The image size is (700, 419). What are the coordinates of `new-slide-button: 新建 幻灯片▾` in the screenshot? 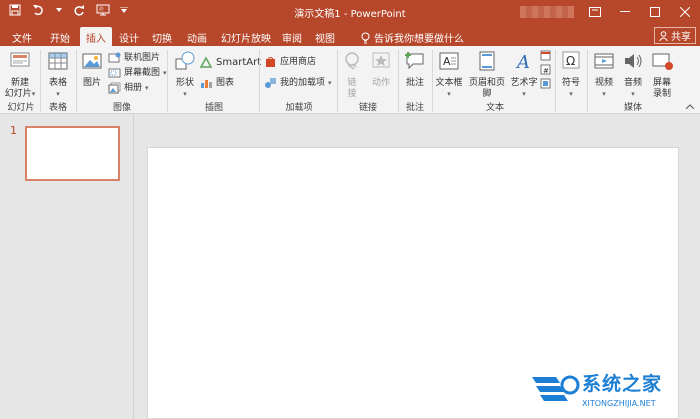 It's located at (20, 75).